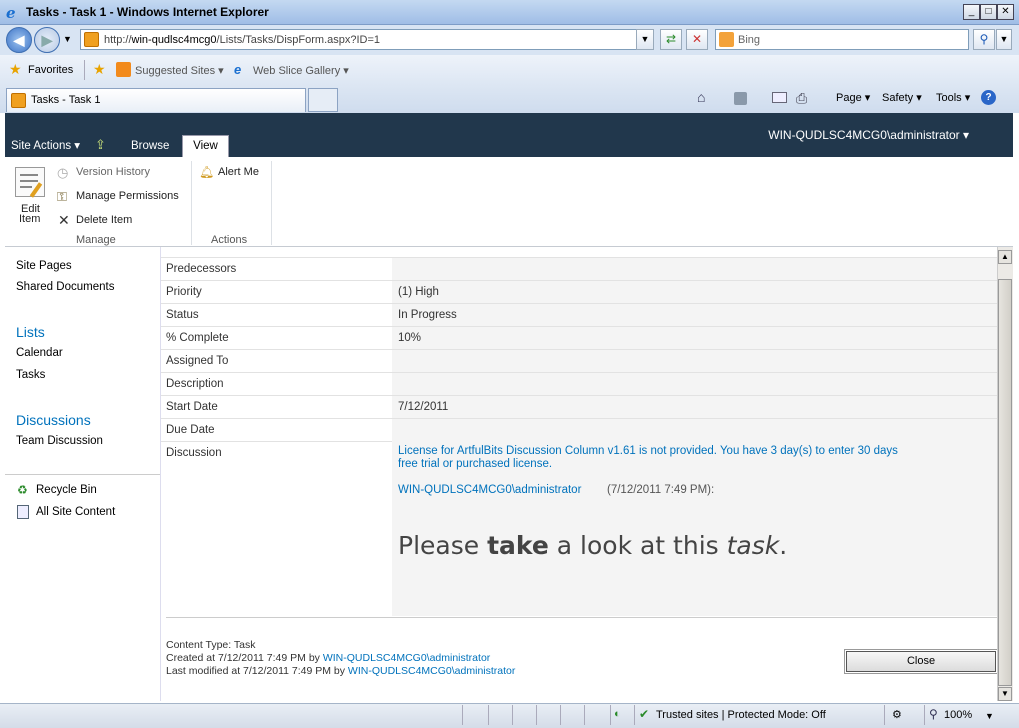 This screenshot has width=1019, height=728. Describe the element at coordinates (174, 40) in the screenshot. I see `url-host: win-qudlsc4mcg0` at that location.